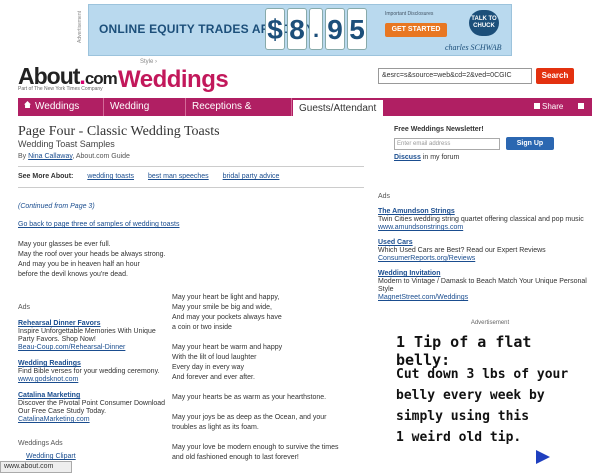  What do you see at coordinates (93, 324) in the screenshot?
I see `ad-title: Rehearsal Dinner Favors` at bounding box center [93, 324].